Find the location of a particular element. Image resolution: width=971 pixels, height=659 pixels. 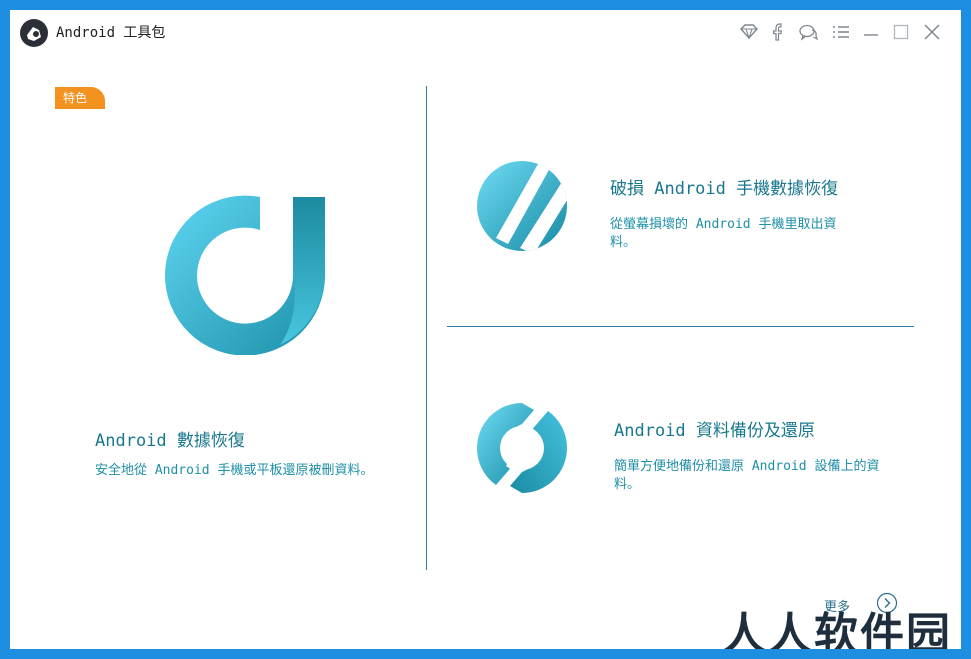

facebook-icon is located at coordinates (777, 32).